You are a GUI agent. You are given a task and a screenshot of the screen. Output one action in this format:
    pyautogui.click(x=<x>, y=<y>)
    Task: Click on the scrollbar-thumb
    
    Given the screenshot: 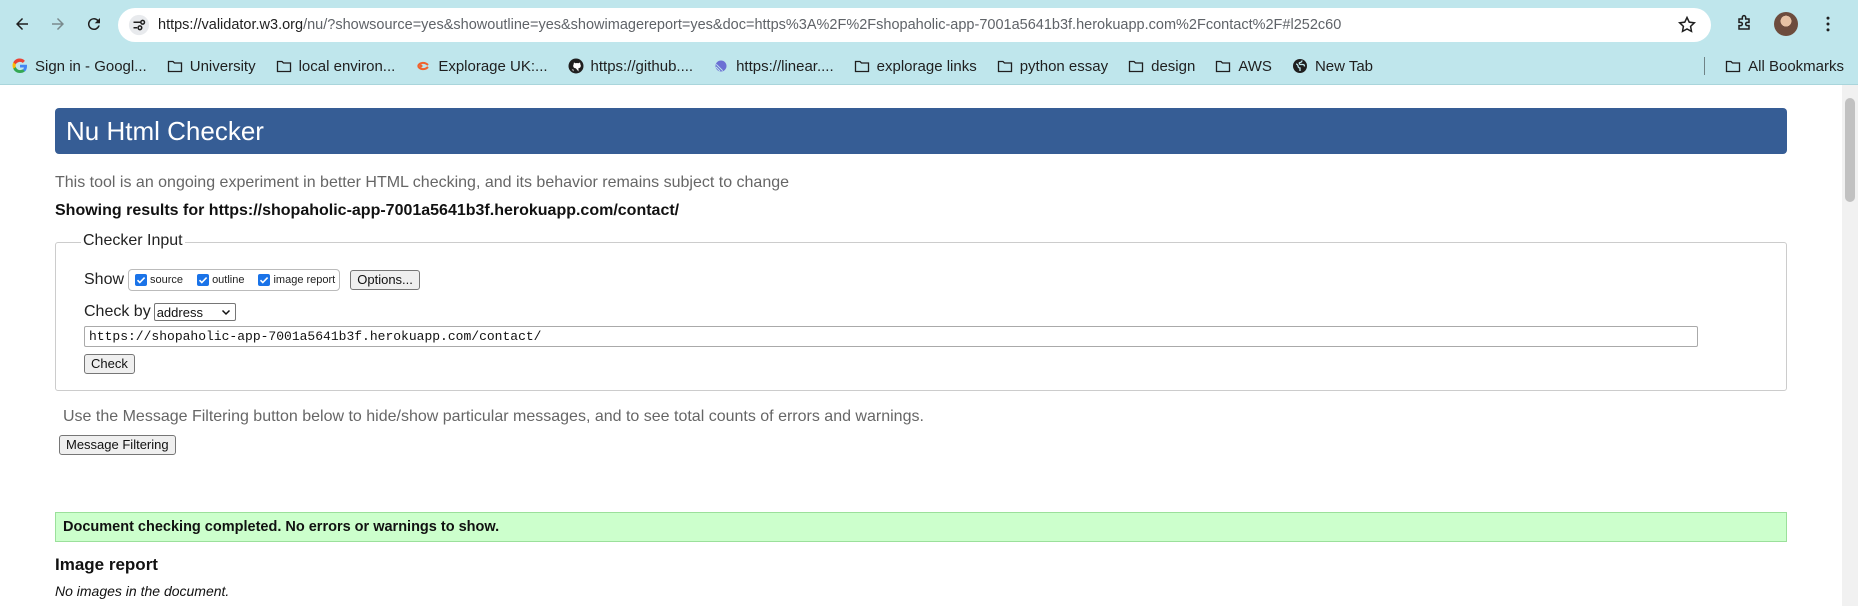 What is the action you would take?
    pyautogui.click(x=1850, y=150)
    